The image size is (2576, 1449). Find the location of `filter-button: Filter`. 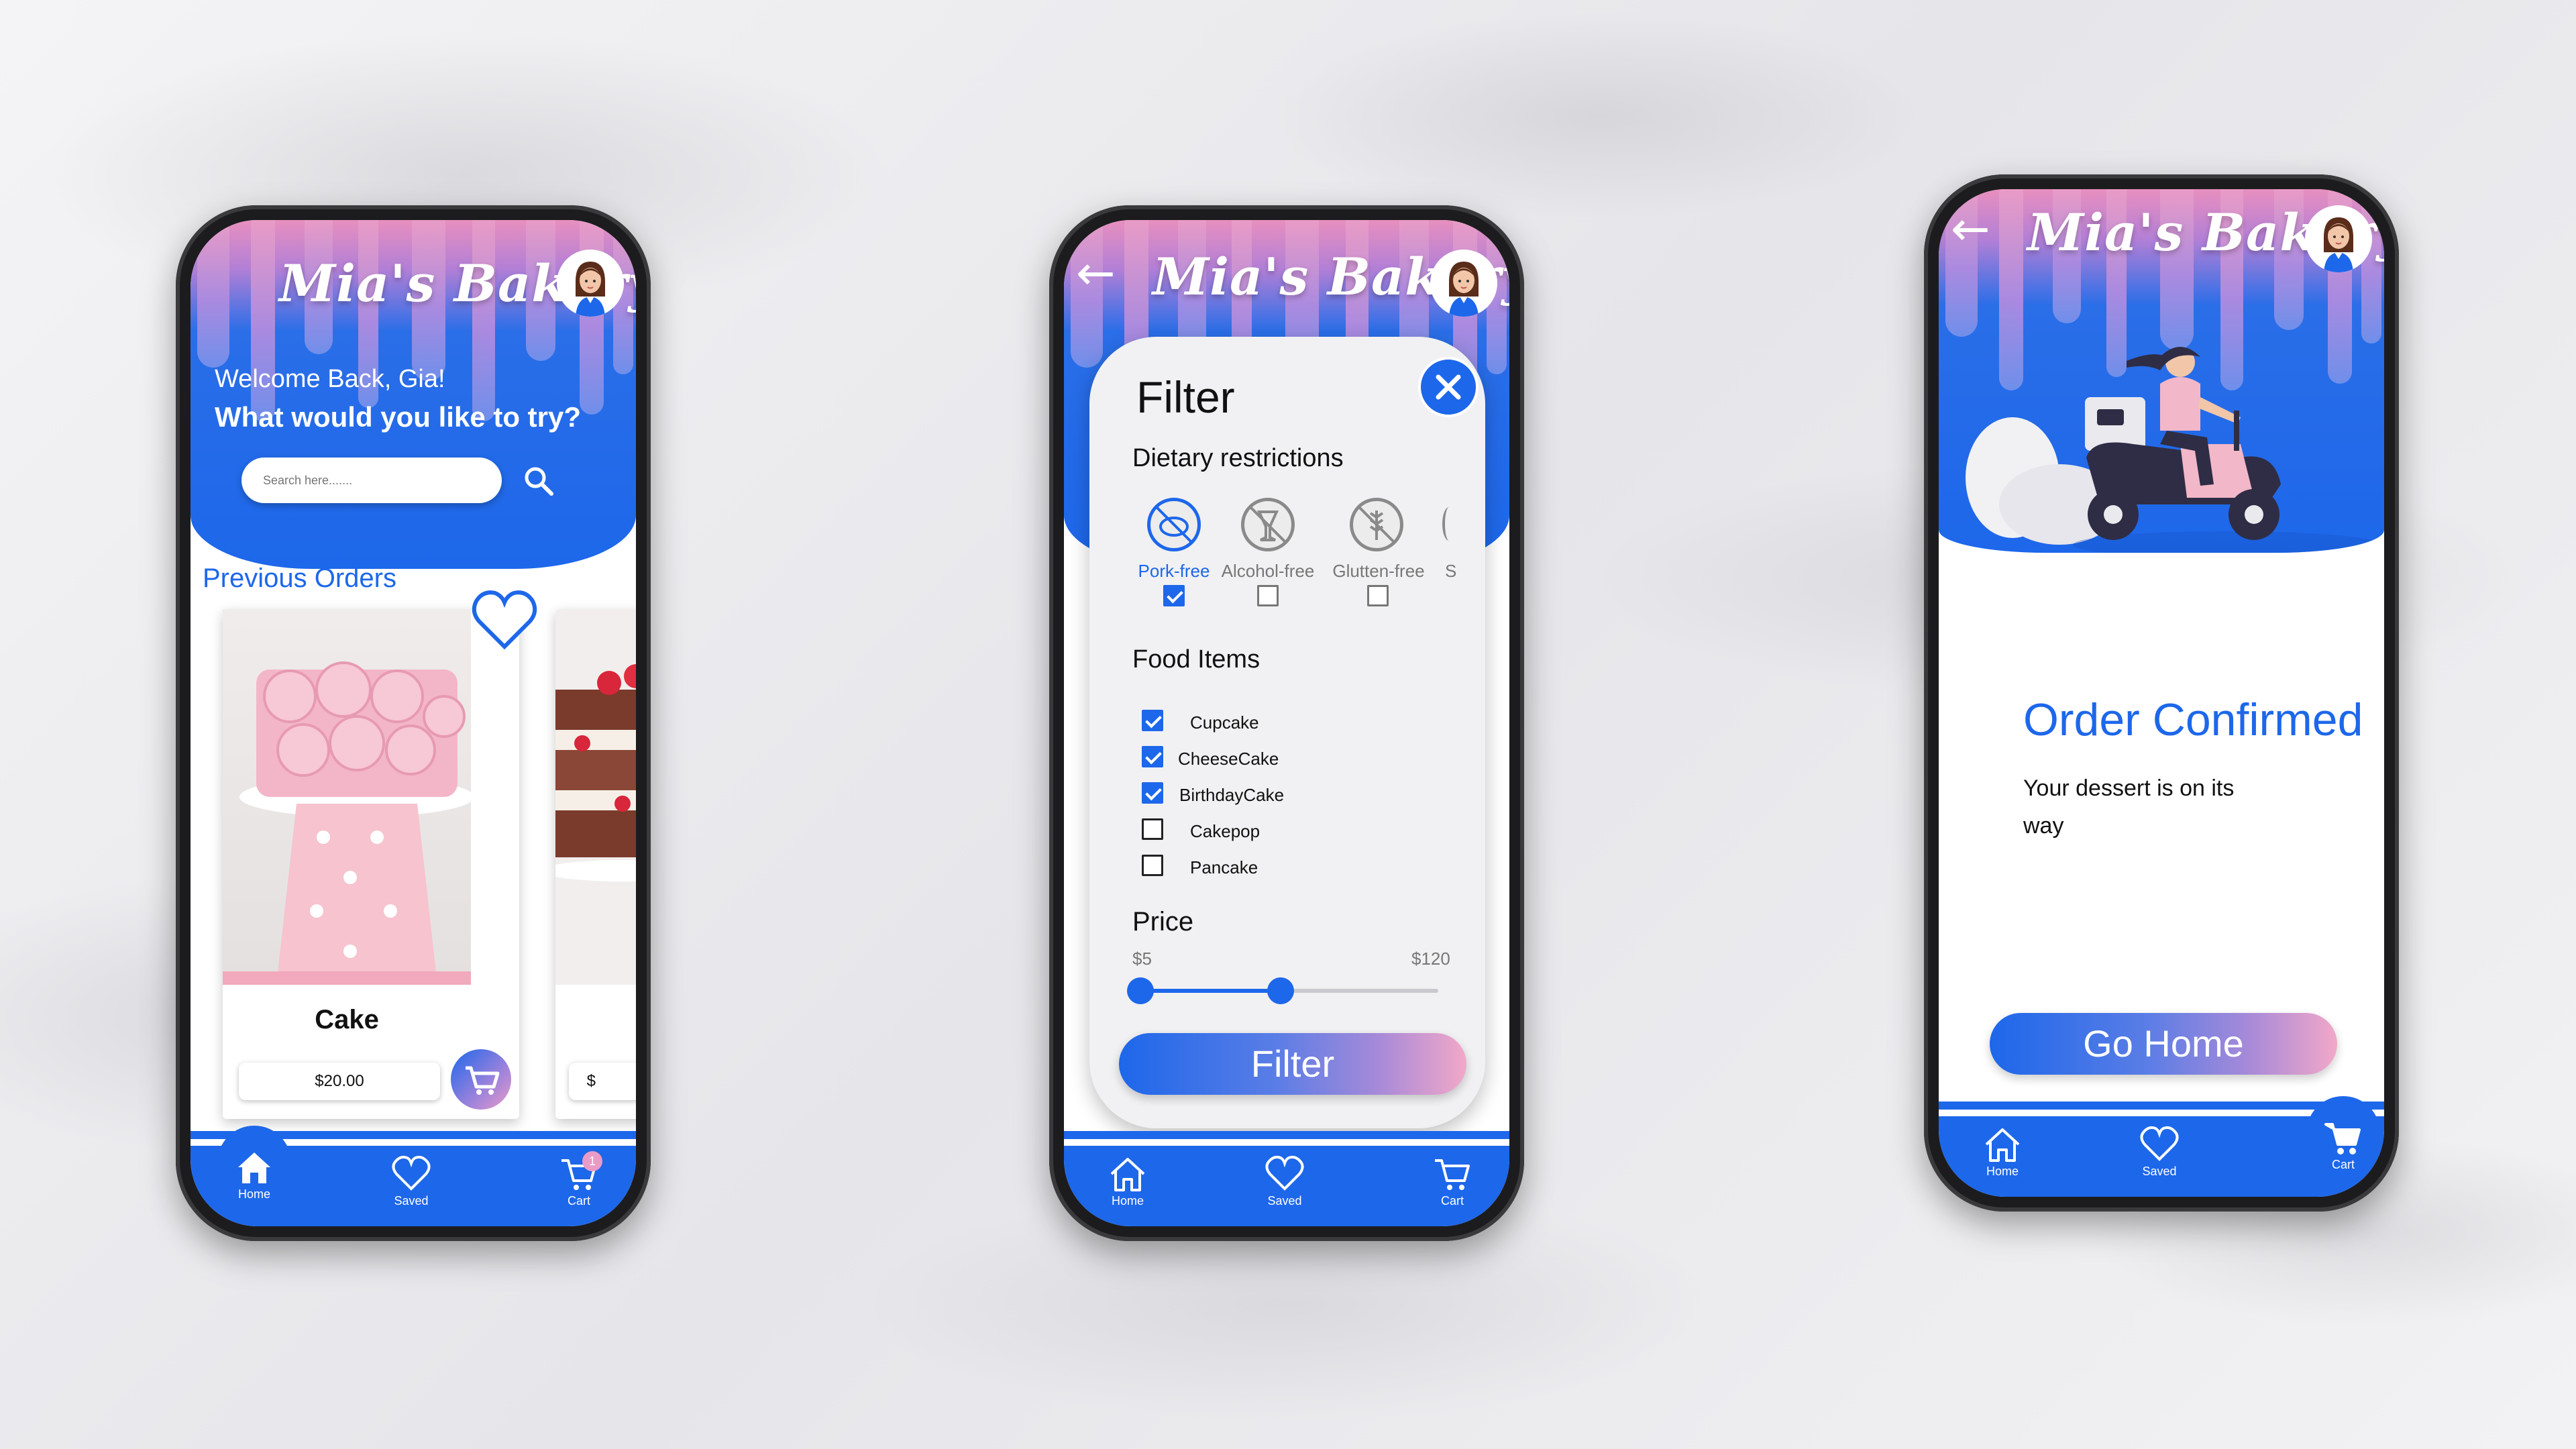

filter-button: Filter is located at coordinates (1292, 1064).